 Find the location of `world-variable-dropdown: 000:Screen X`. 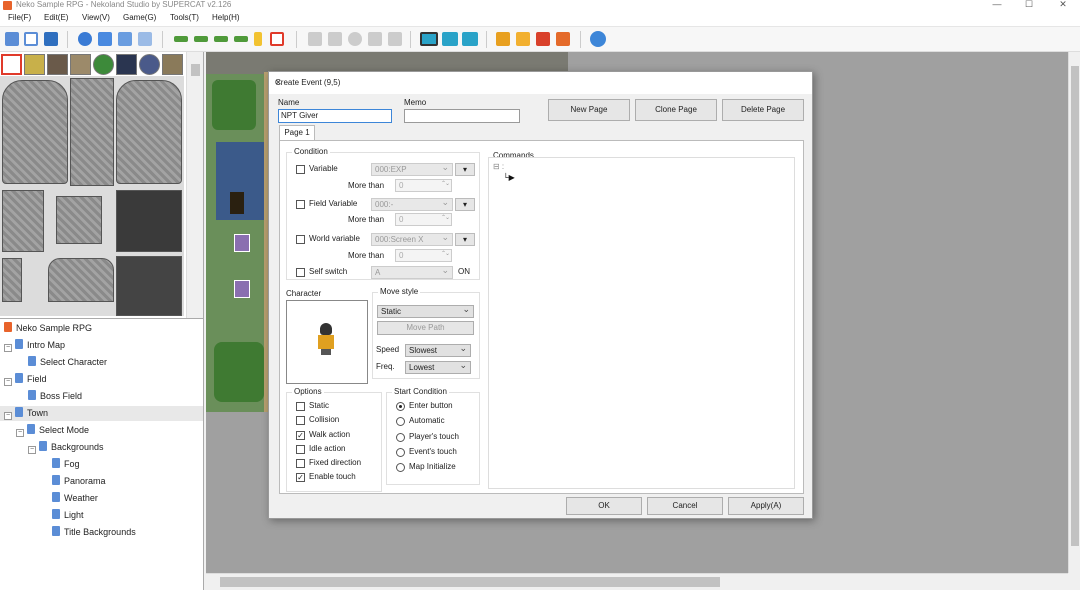

world-variable-dropdown: 000:Screen X is located at coordinates (412, 239).